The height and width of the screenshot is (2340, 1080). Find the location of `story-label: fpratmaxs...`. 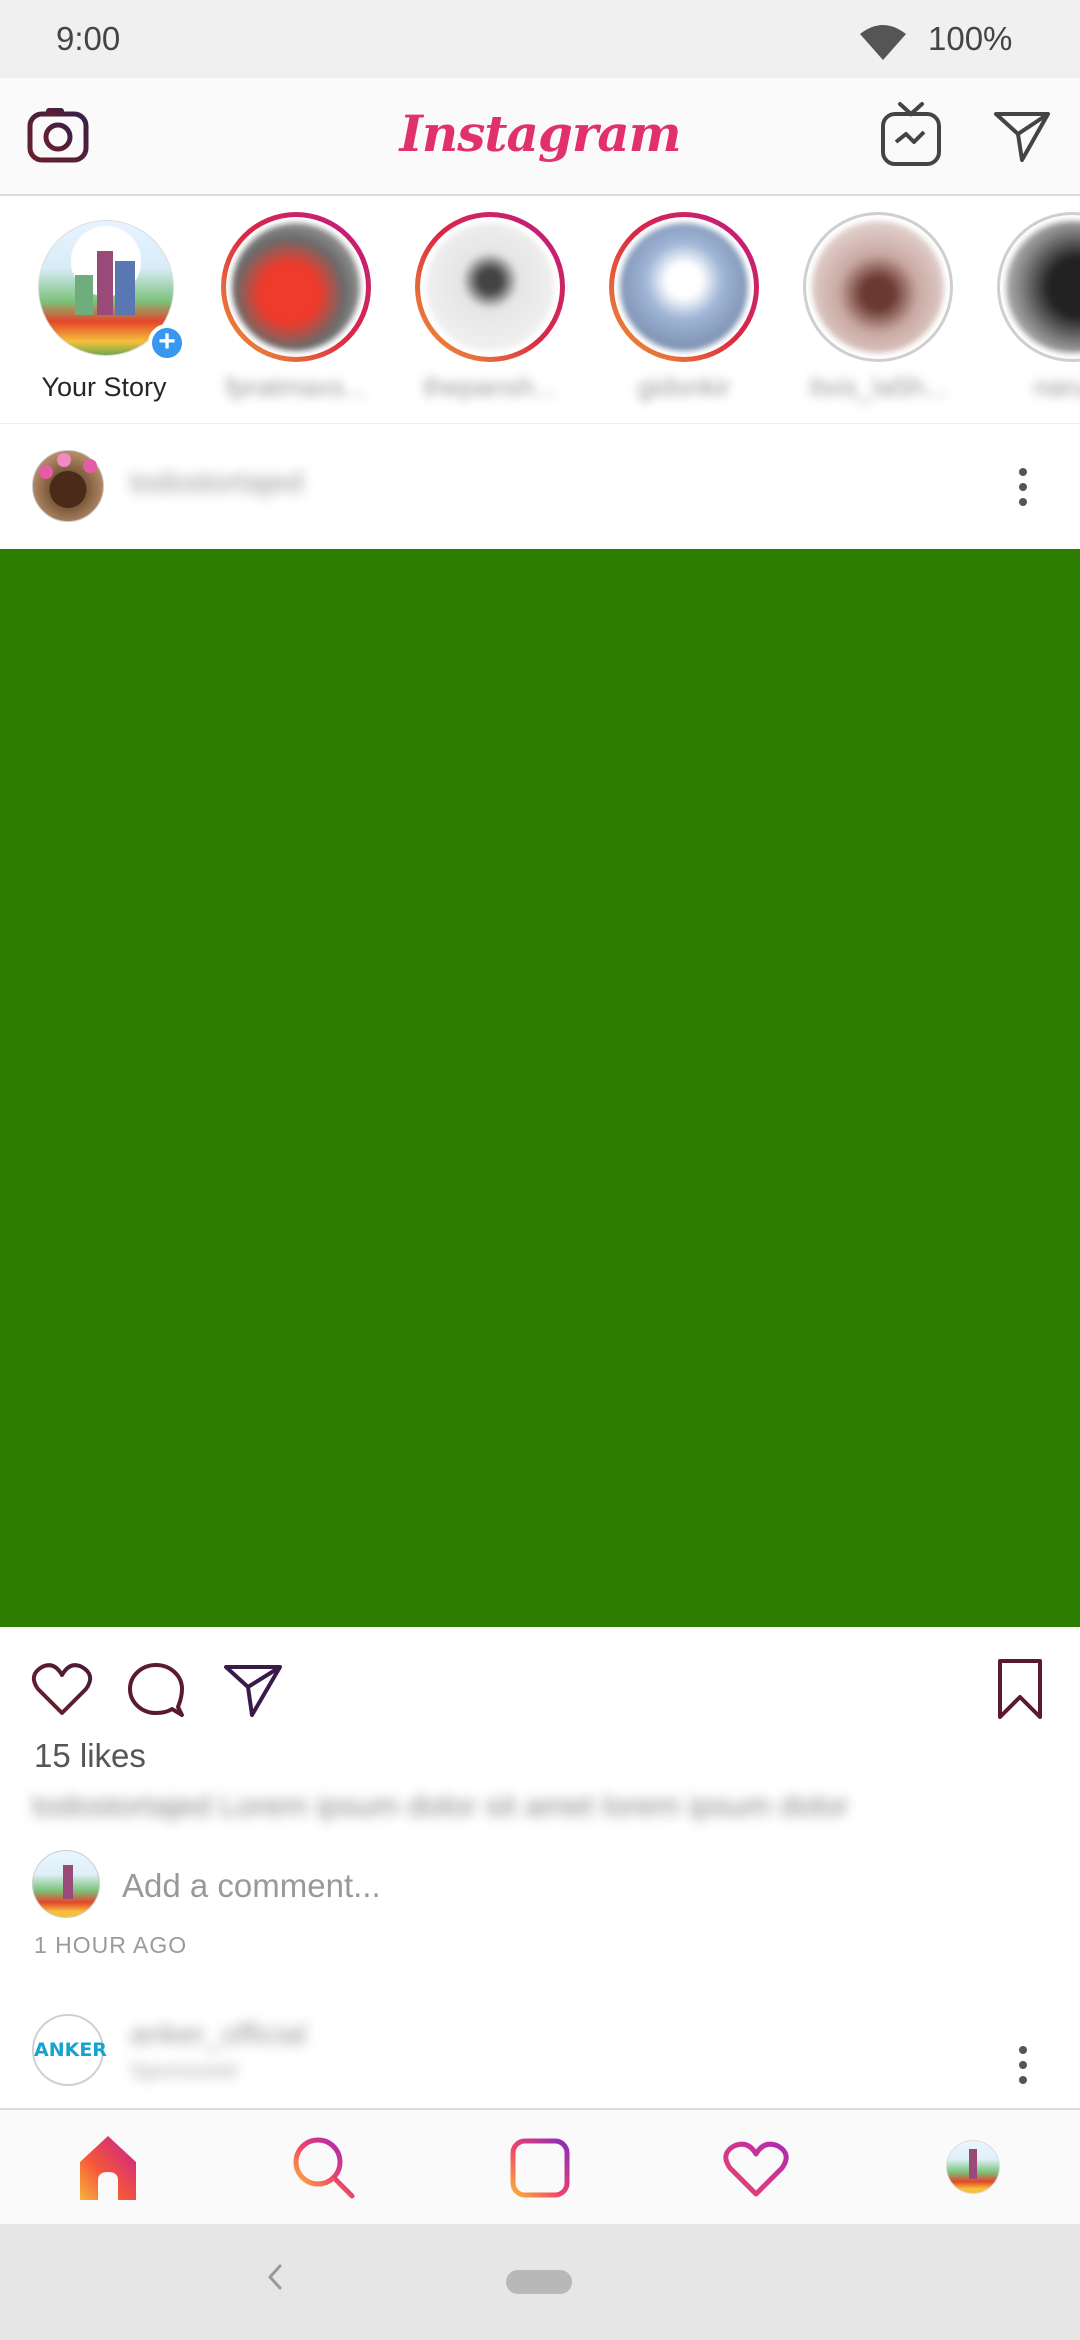

story-label: fpratmaxs... is located at coordinates (296, 387).